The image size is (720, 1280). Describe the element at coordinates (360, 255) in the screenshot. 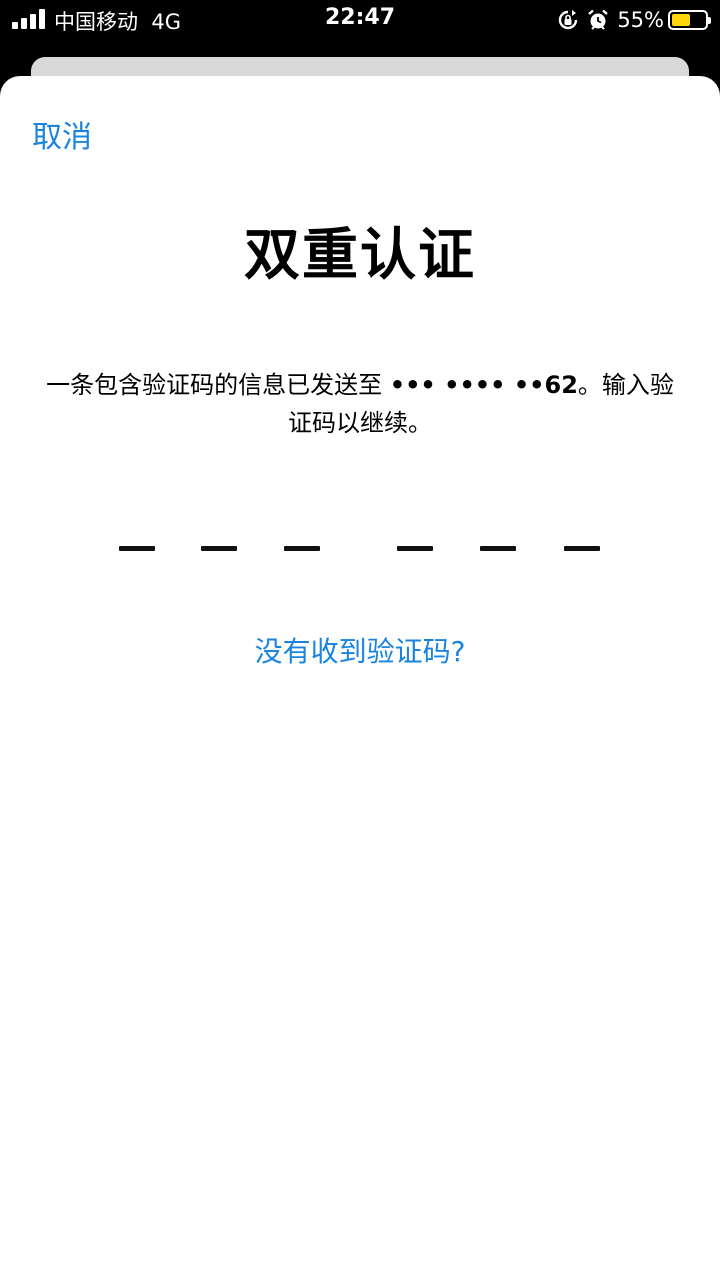

I see `page-title: 双重认证` at that location.